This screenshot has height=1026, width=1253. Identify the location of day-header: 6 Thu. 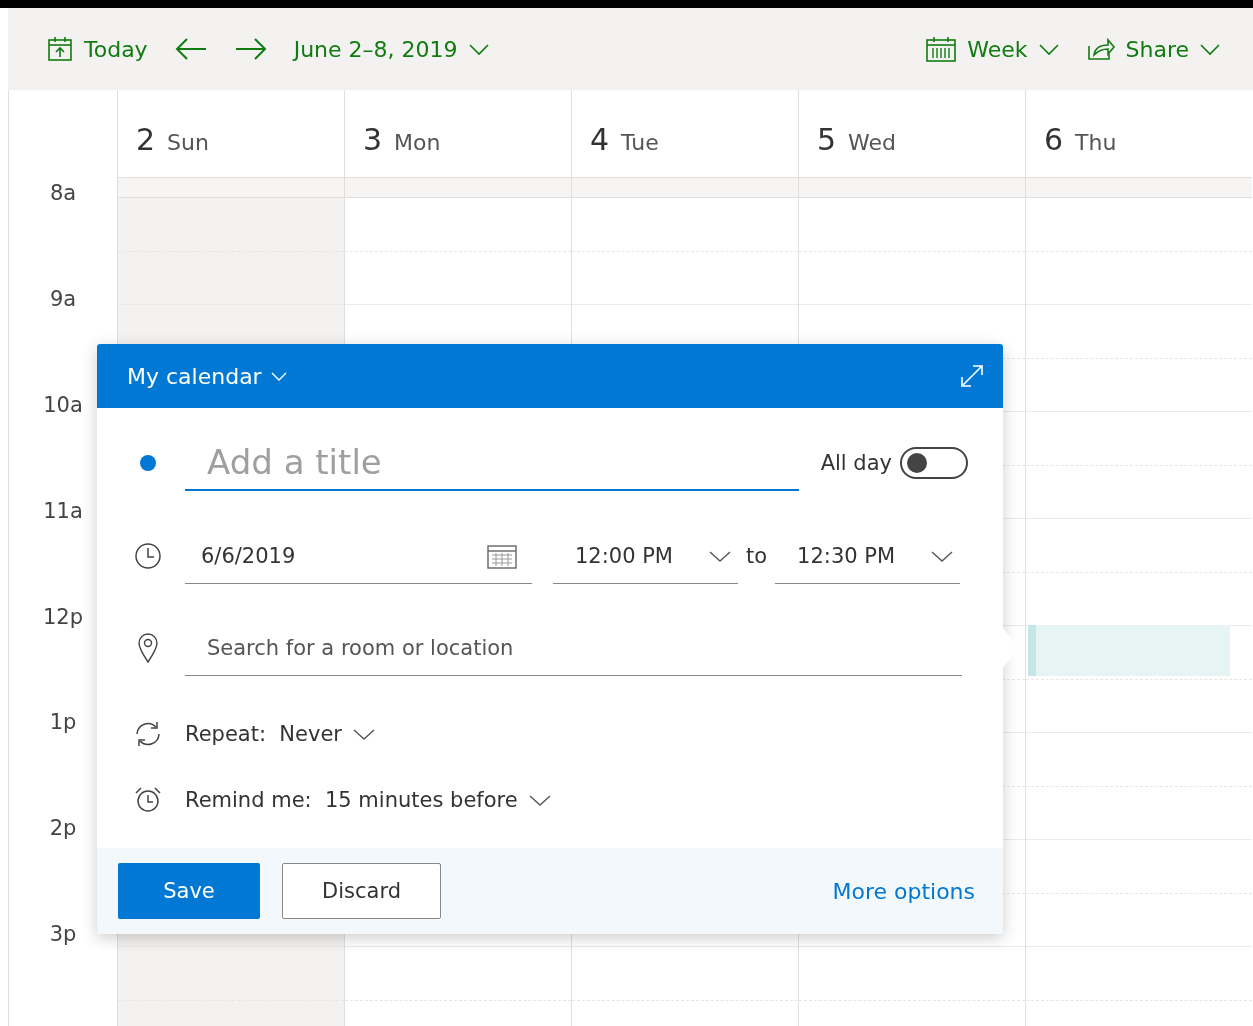
(1139, 133).